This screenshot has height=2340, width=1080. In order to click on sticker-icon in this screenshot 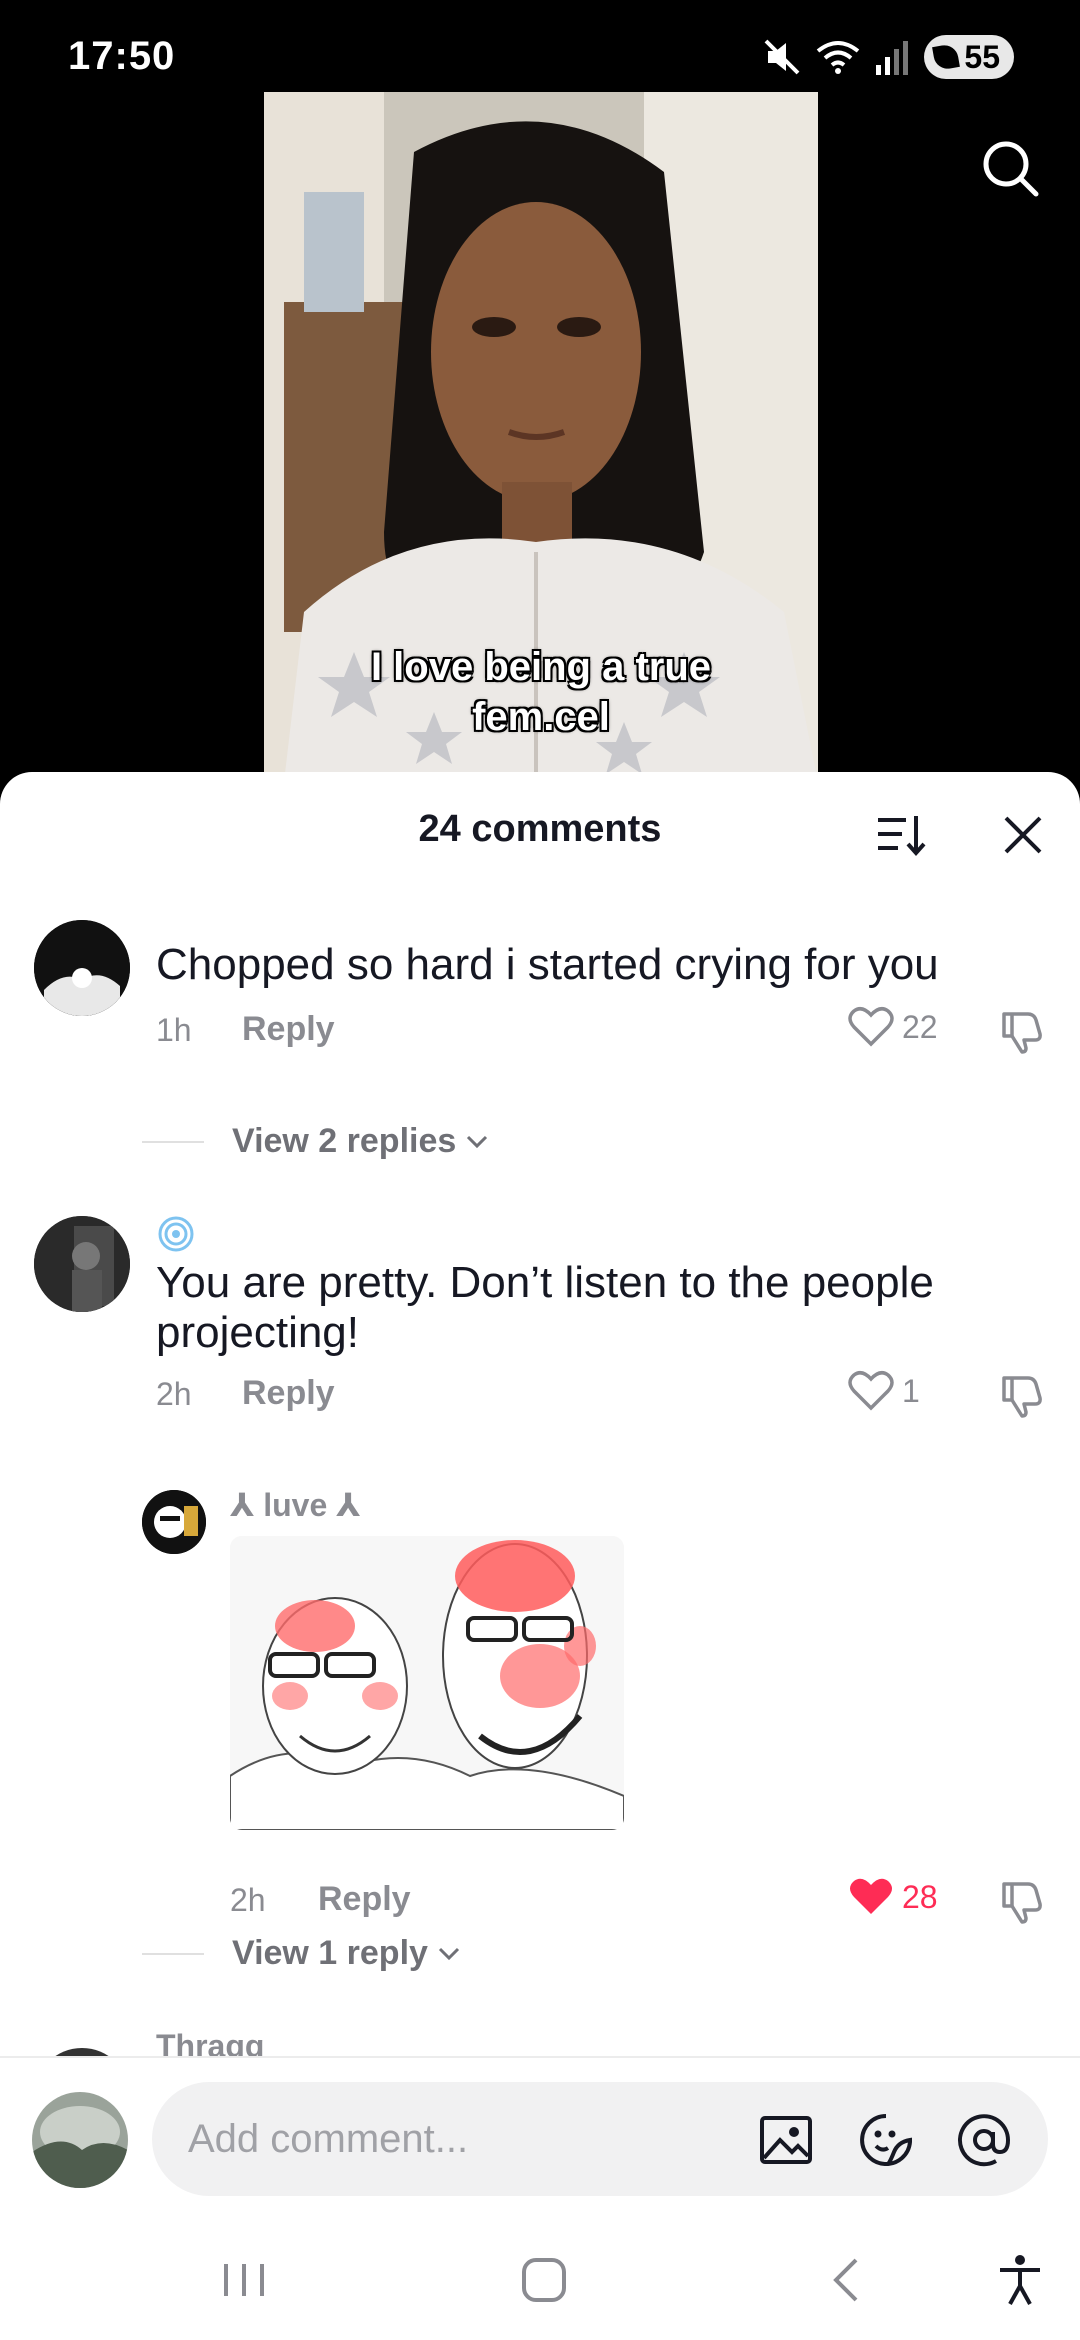, I will do `click(886, 2140)`.